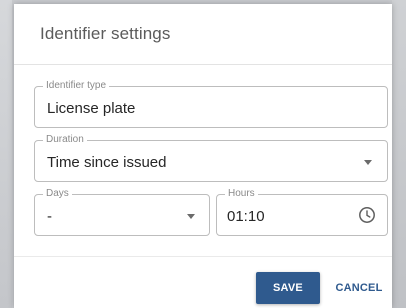  What do you see at coordinates (76, 86) in the screenshot?
I see `identifier-type-label: Identifier type` at bounding box center [76, 86].